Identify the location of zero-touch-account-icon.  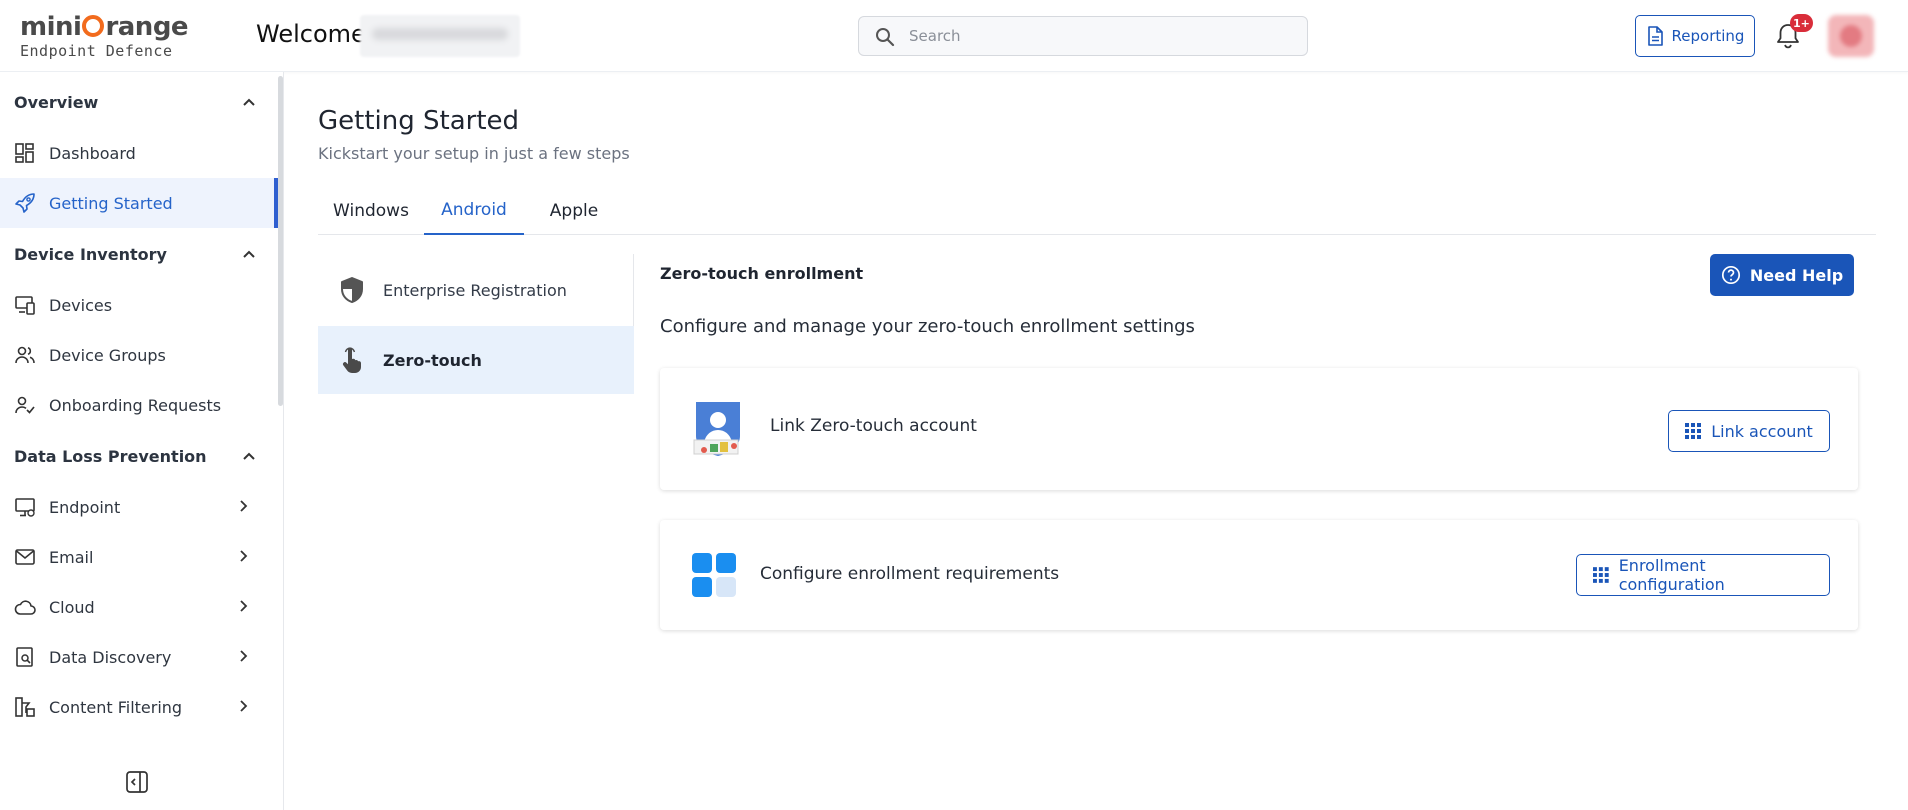
(718, 429).